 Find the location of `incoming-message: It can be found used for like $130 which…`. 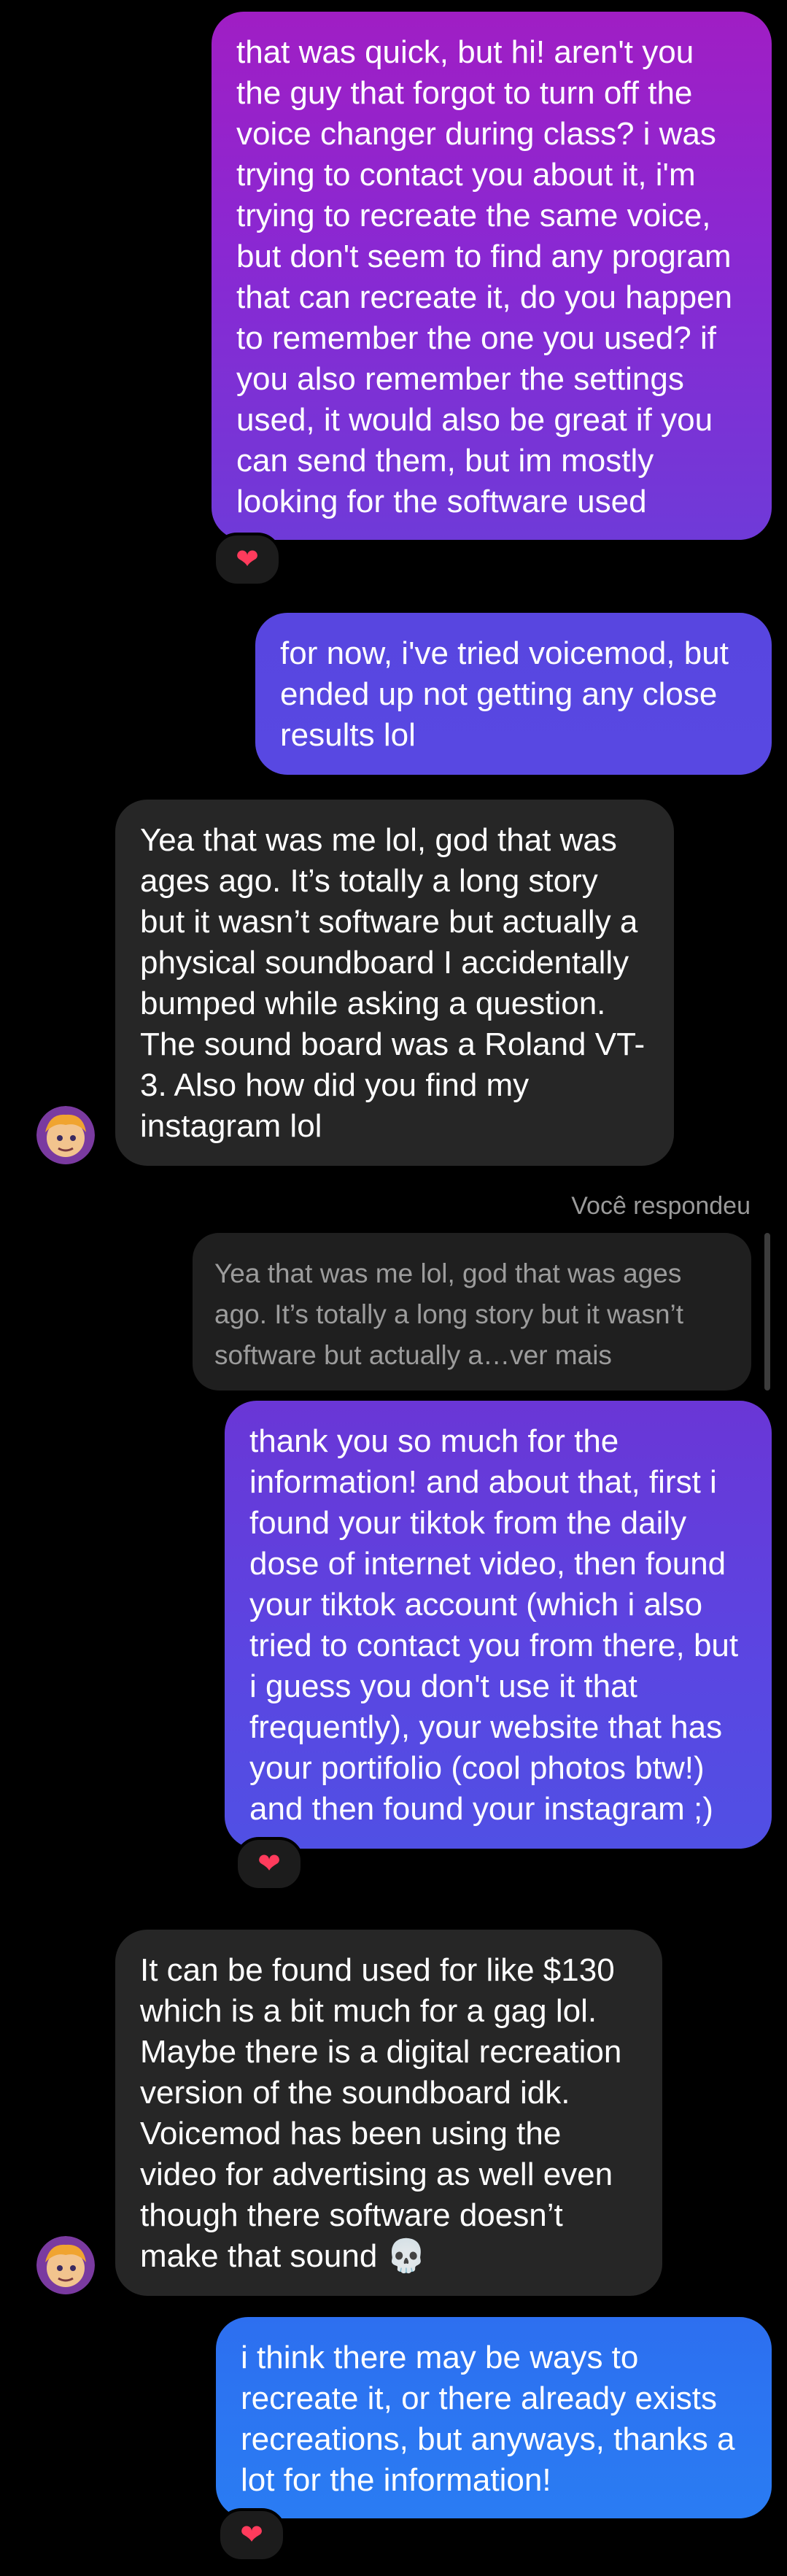

incoming-message: It can be found used for like $130 which… is located at coordinates (388, 2113).